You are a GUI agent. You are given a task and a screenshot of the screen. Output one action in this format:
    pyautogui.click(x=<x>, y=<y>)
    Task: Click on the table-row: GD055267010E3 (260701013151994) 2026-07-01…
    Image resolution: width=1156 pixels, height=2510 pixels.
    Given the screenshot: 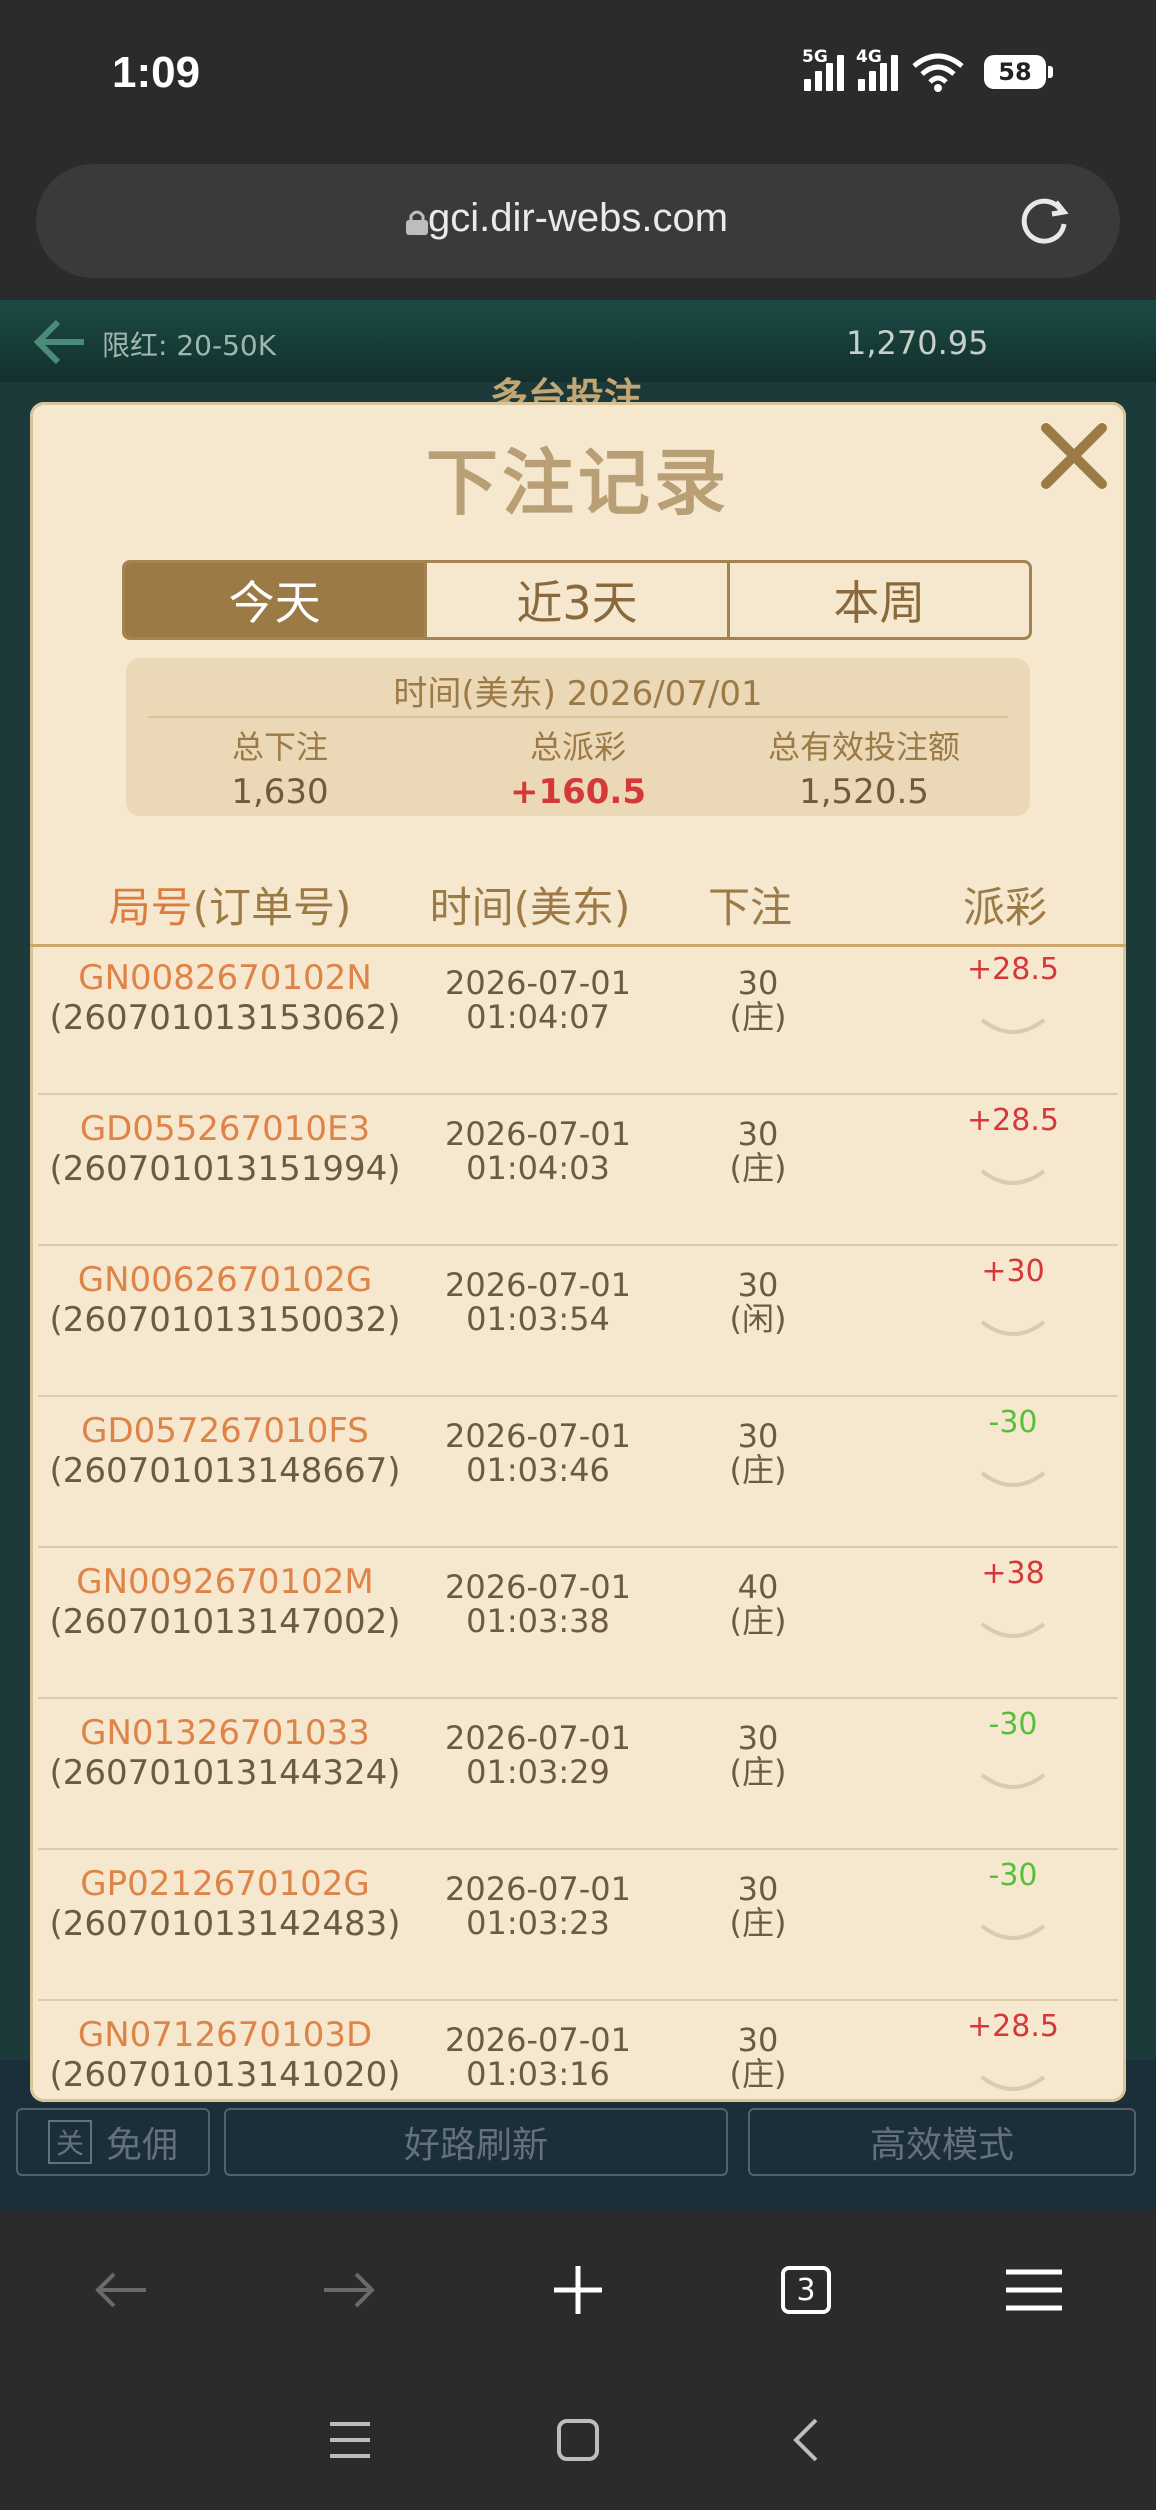 What is the action you would take?
    pyautogui.click(x=578, y=1170)
    